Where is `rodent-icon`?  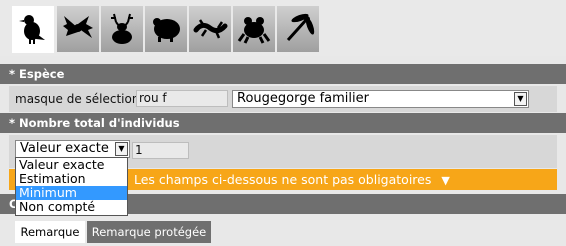 rodent-icon is located at coordinates (166, 29).